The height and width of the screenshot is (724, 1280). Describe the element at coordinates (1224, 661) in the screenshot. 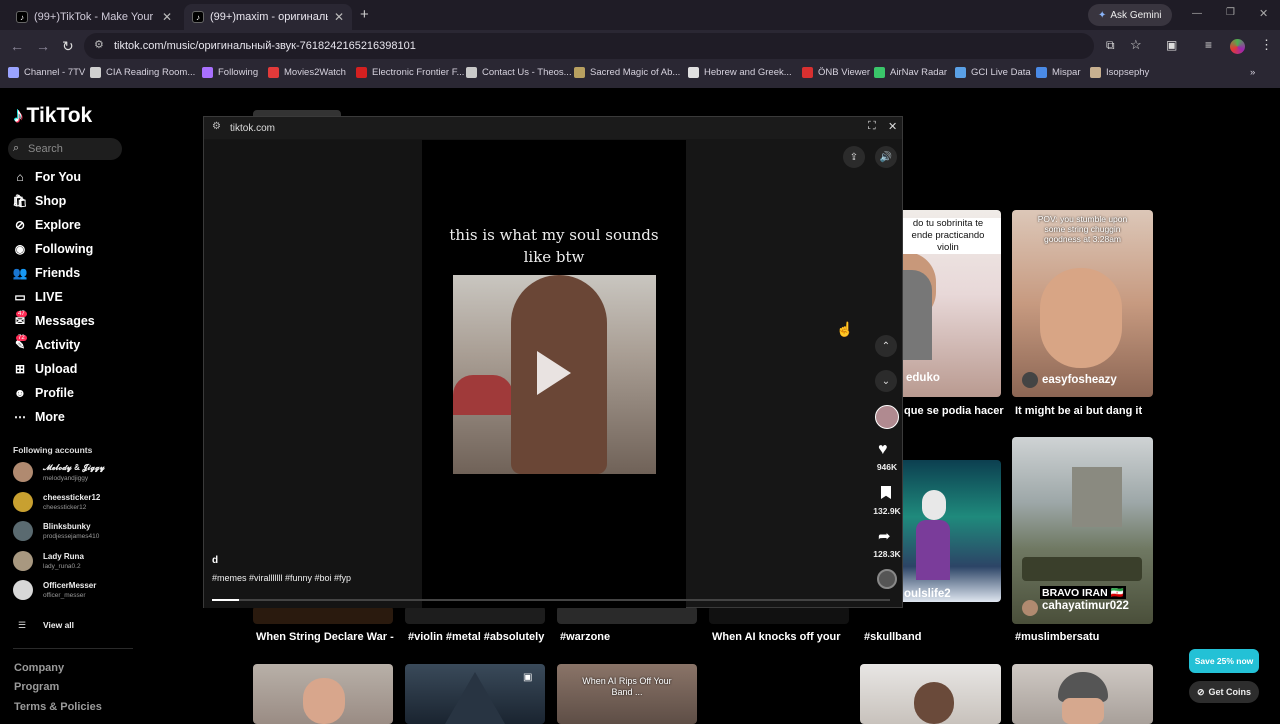

I see `save-25-promo-button: Save 25% now` at that location.